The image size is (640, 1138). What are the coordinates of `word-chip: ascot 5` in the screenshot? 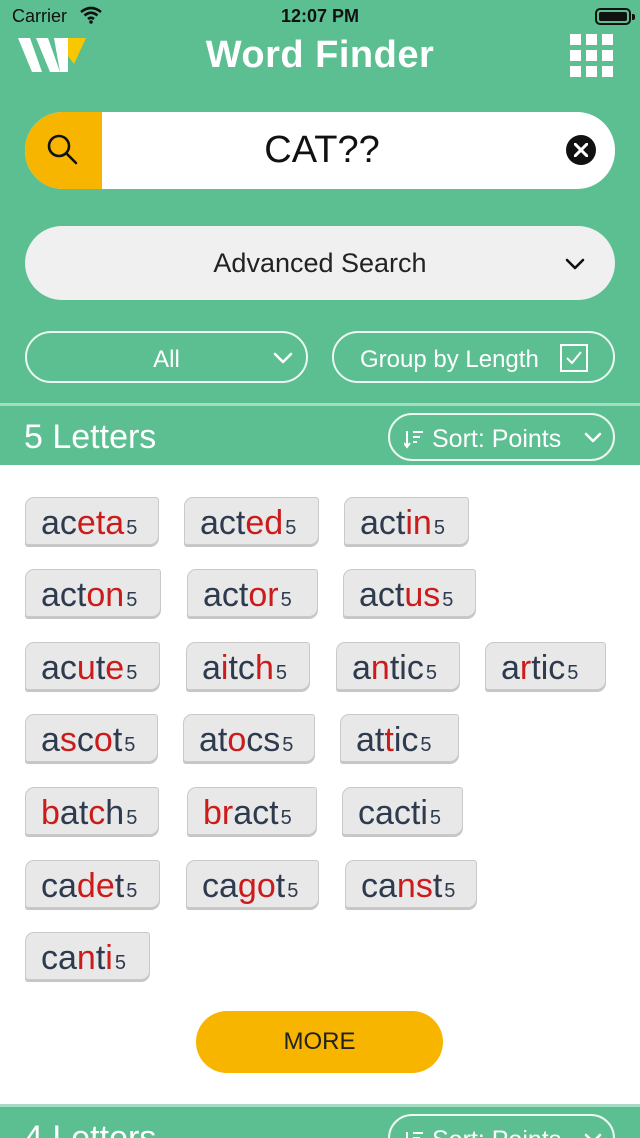 It's located at (91, 738).